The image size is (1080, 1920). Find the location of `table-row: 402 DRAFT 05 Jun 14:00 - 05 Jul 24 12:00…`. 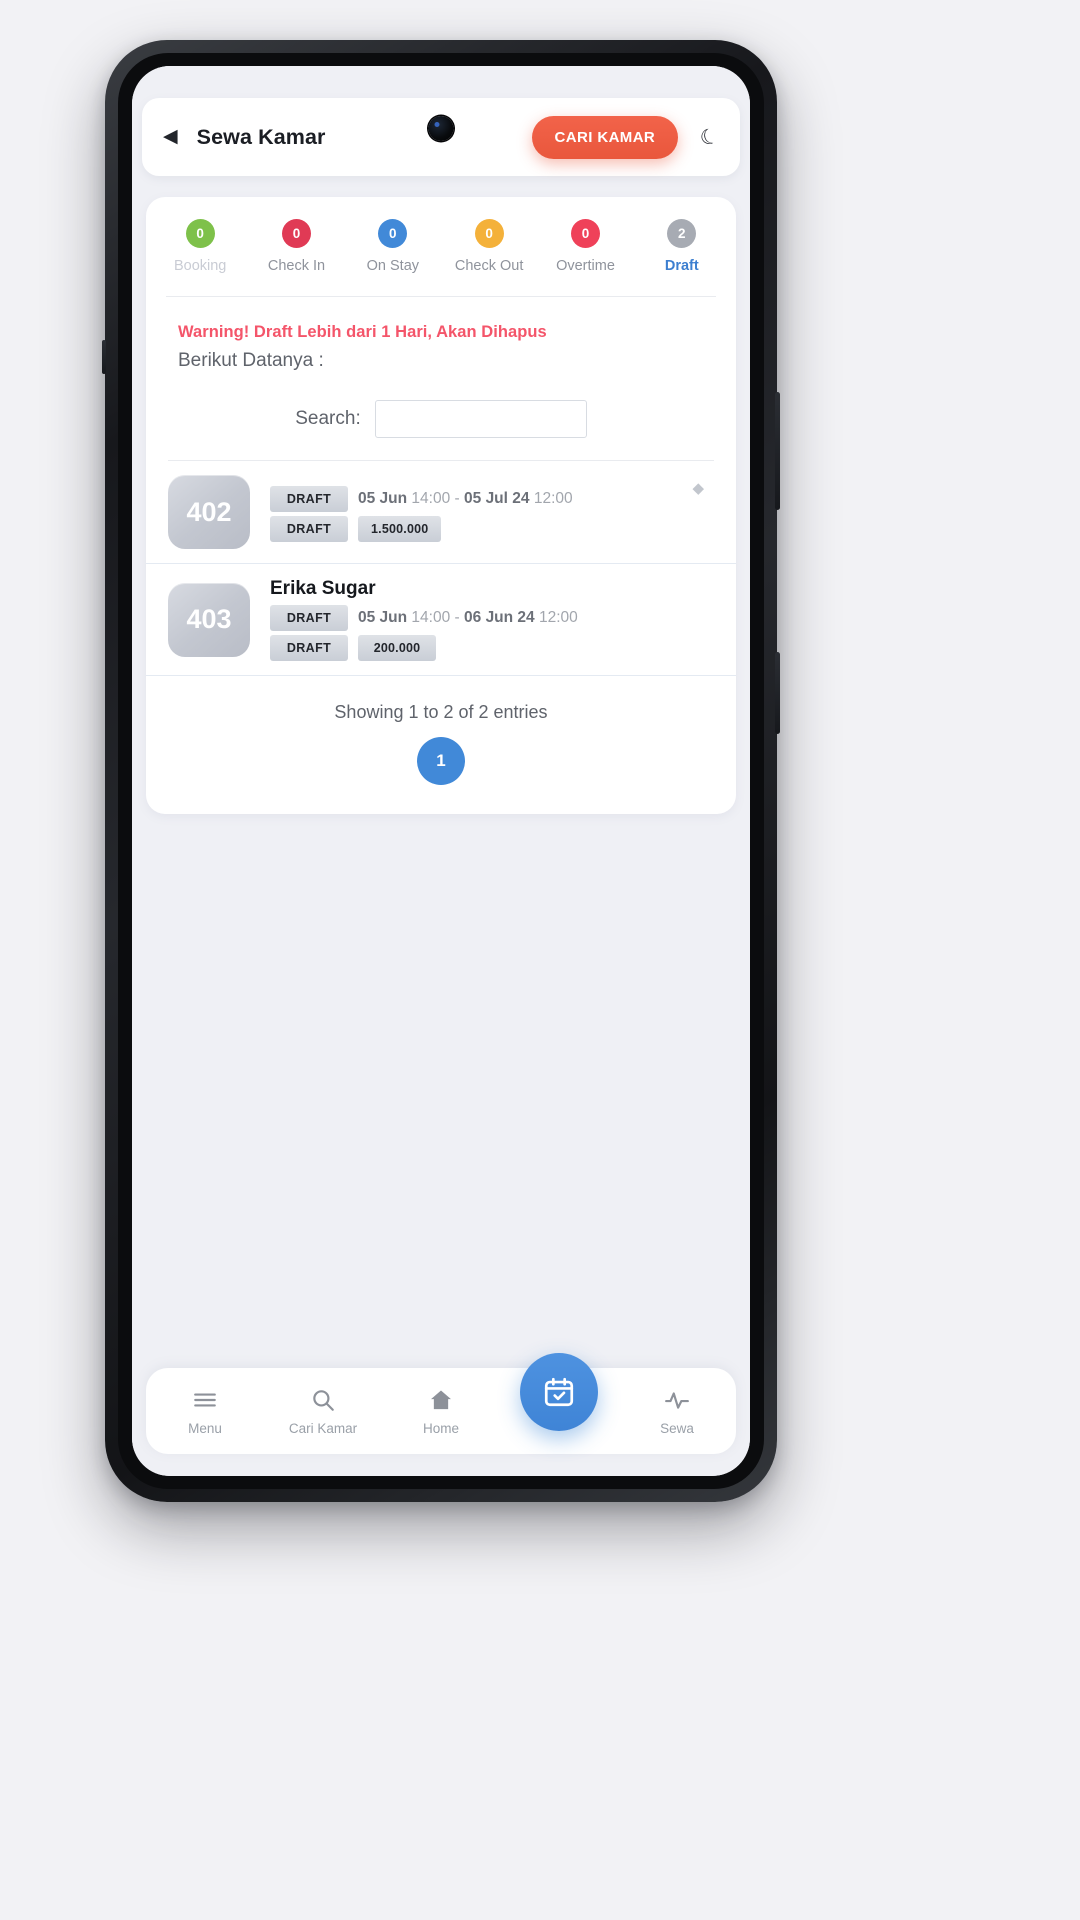

table-row: 402 DRAFT 05 Jun 14:00 - 05 Jul 24 12:00… is located at coordinates (441, 512).